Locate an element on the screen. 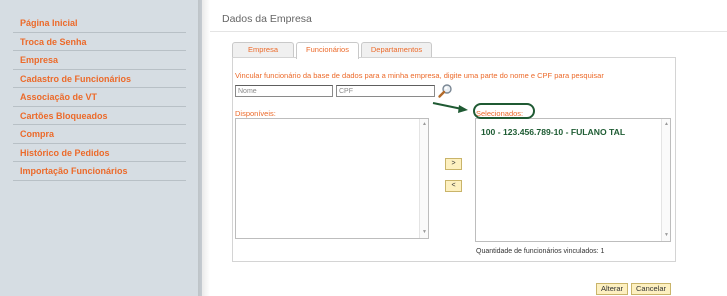 This screenshot has width=727, height=296. tab-funcionarios: Funcionários is located at coordinates (327, 50).